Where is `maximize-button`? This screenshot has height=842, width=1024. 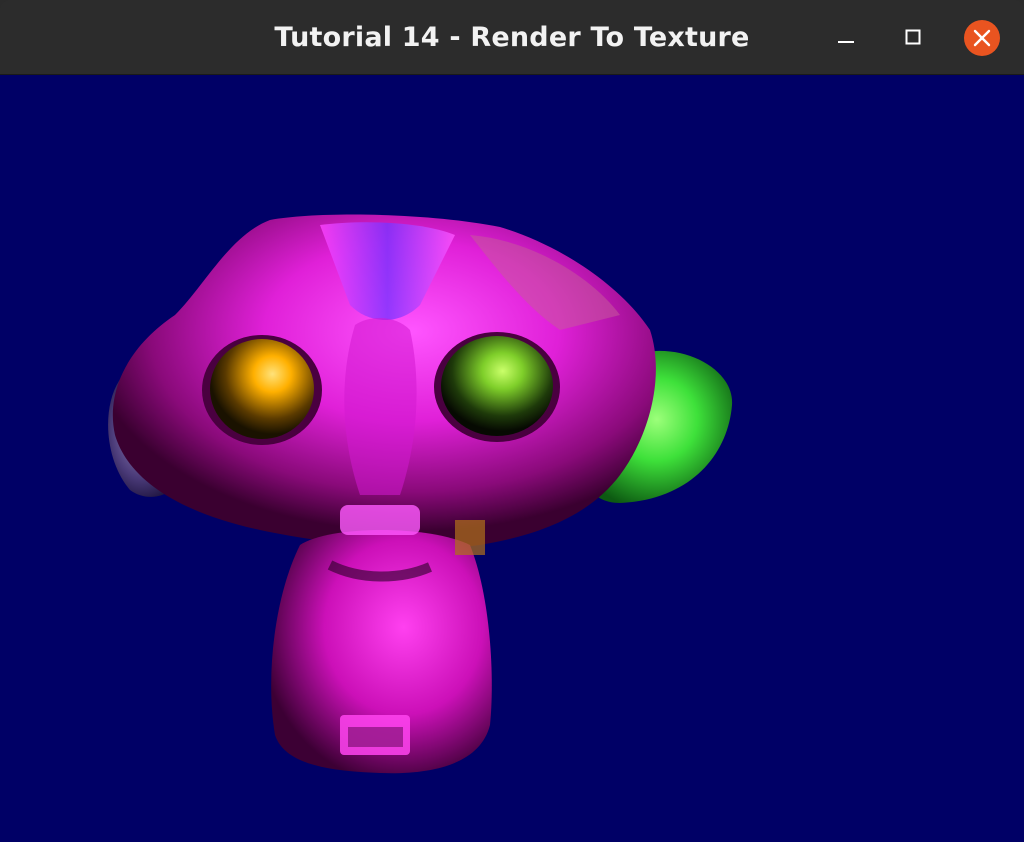 maximize-button is located at coordinates (913, 38).